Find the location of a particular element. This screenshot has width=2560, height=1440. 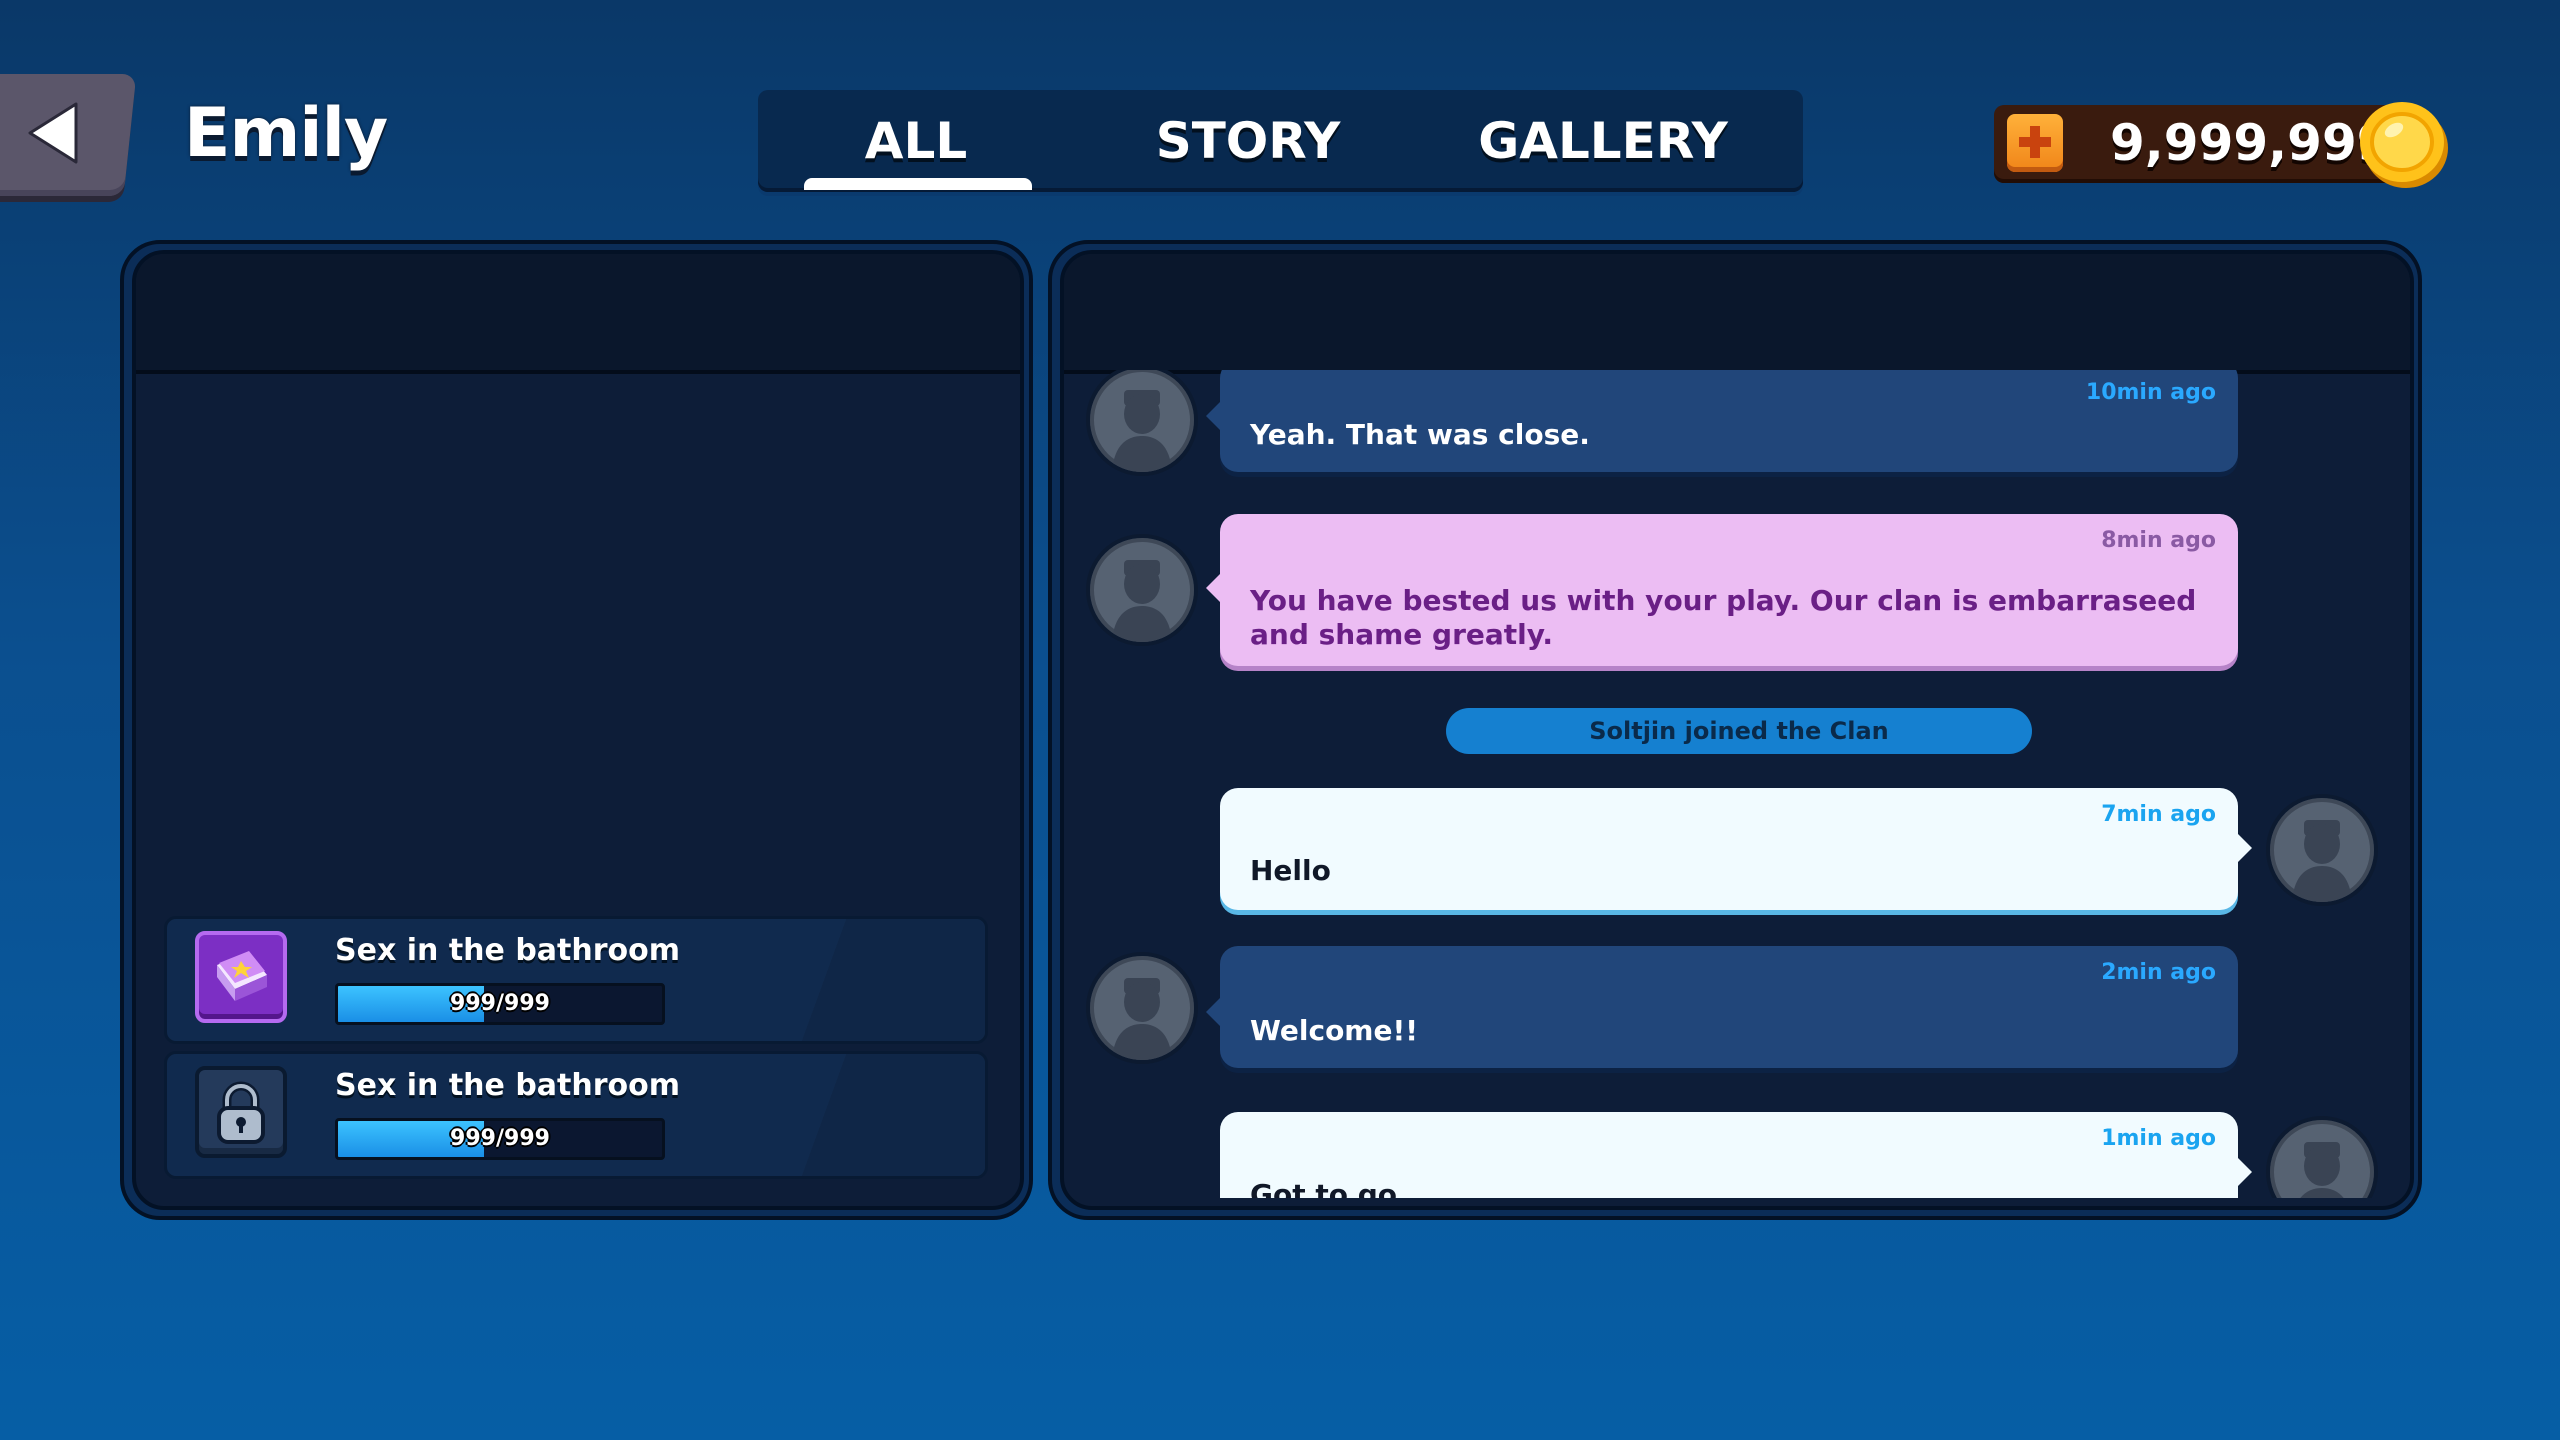

gold-coin-icon is located at coordinates (2404, 145).